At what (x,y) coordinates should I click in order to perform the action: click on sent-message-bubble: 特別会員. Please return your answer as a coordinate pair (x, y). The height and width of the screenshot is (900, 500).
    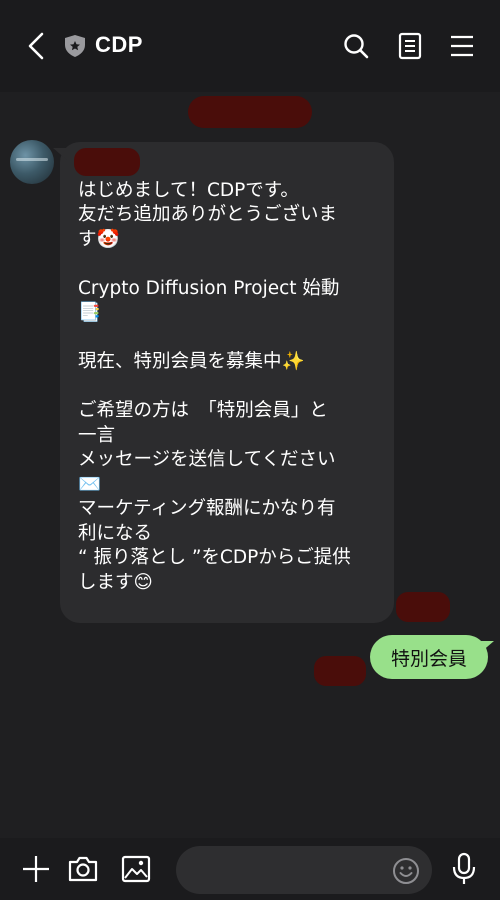
    Looking at the image, I should click on (432, 657).